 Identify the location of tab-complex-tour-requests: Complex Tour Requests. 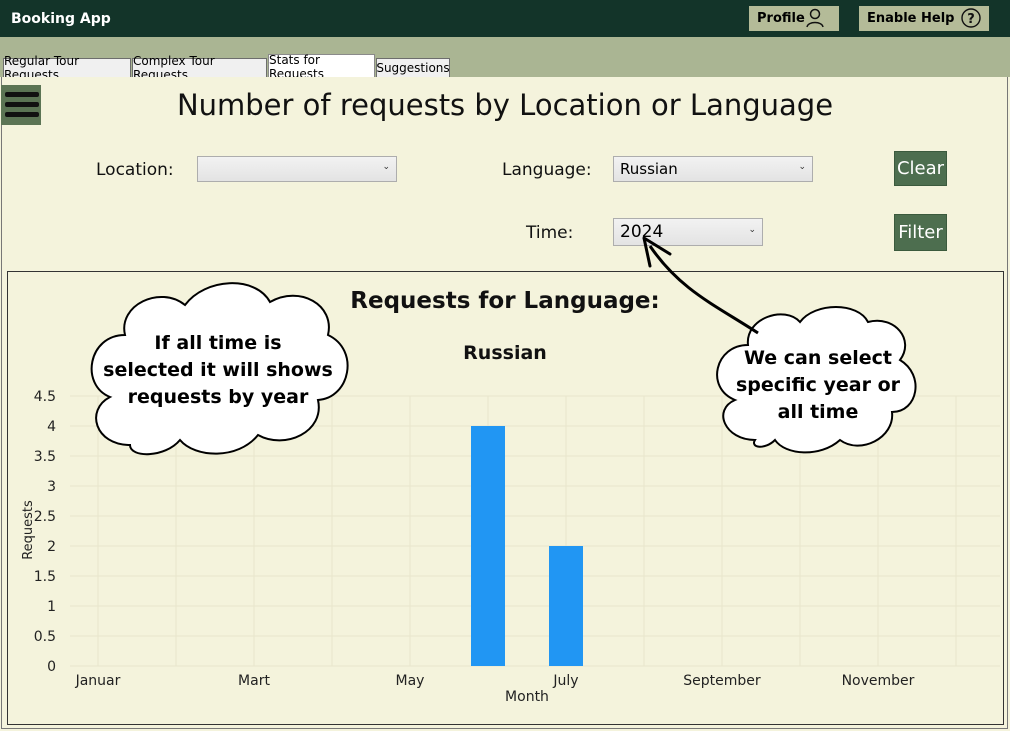
(199, 68).